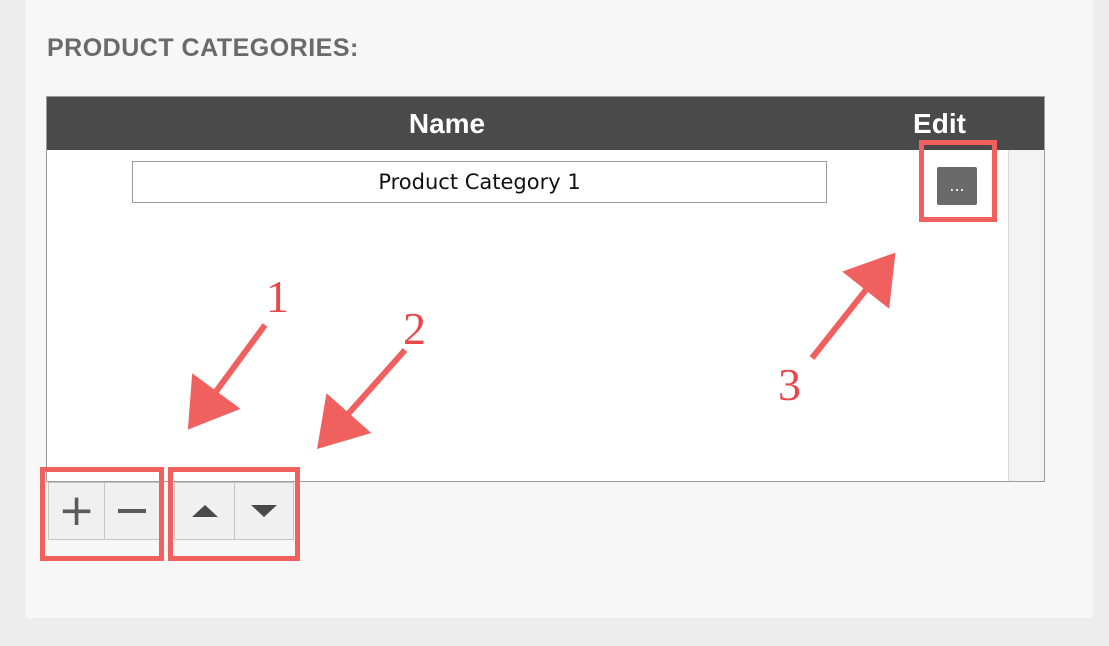 Image resolution: width=1109 pixels, height=646 pixels. What do you see at coordinates (414, 328) in the screenshot?
I see `annotation-label-2: 2` at bounding box center [414, 328].